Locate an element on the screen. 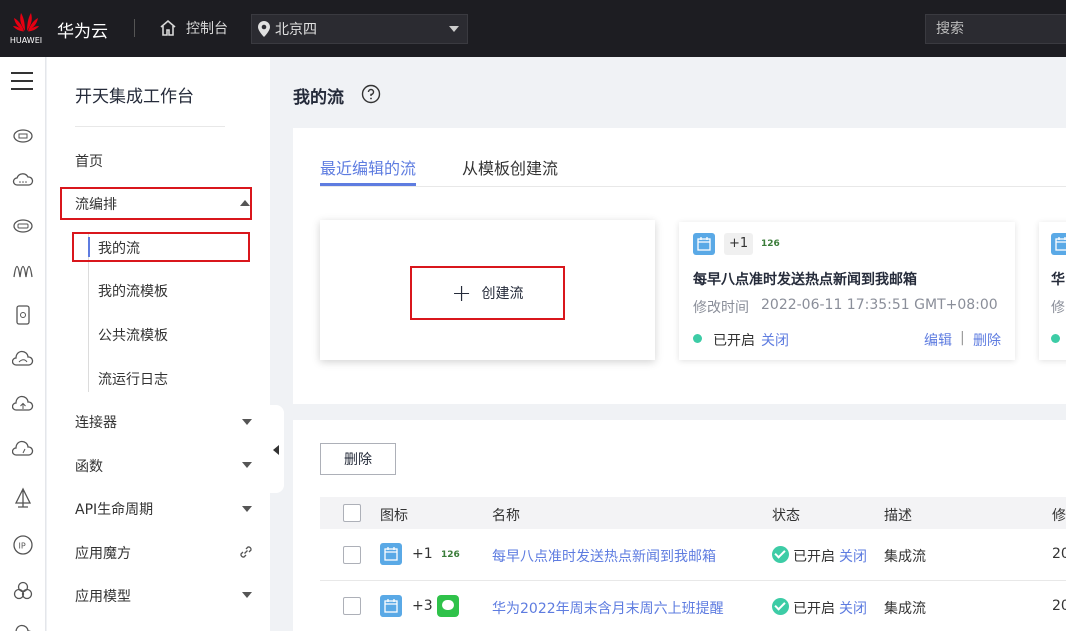  flow-card-title: 每早八点准时发送热点新闻到我邮箱 is located at coordinates (805, 279).